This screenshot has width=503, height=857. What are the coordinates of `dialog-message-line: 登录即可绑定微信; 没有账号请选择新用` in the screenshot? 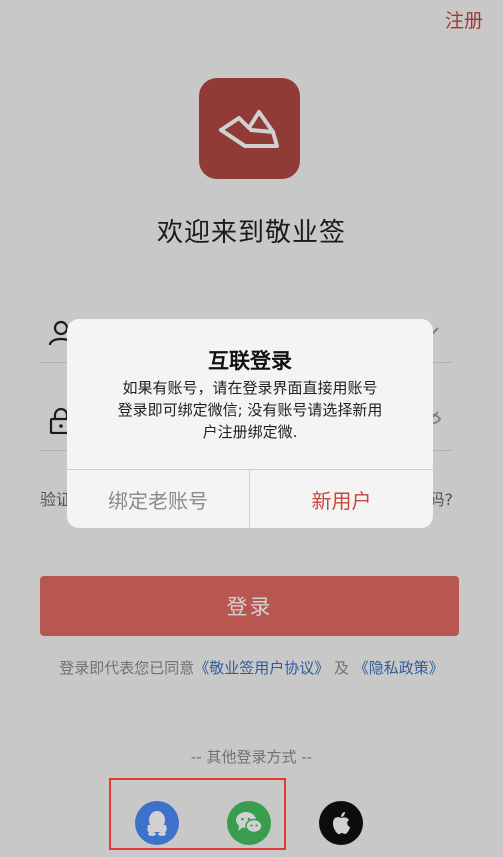 It's located at (250, 410).